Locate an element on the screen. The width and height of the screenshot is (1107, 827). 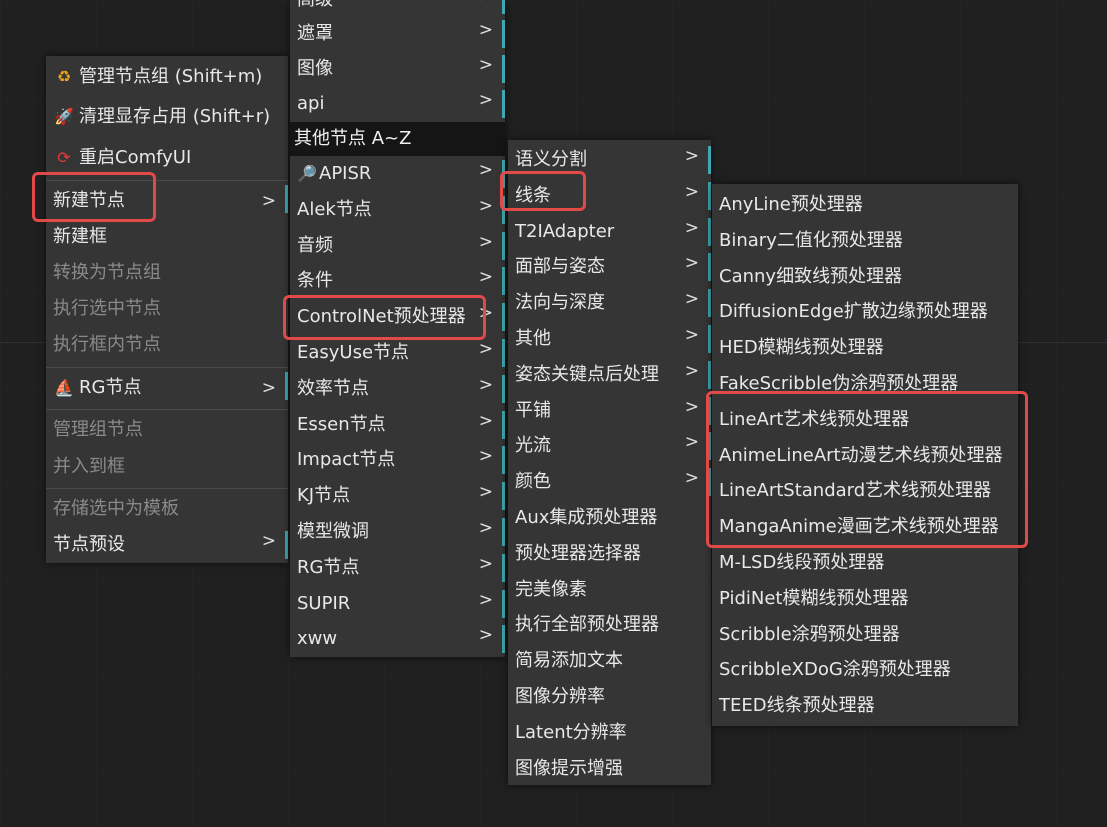
preprocessor-item: ScribbleXDoG涂鸦预处理器 is located at coordinates (865, 670).